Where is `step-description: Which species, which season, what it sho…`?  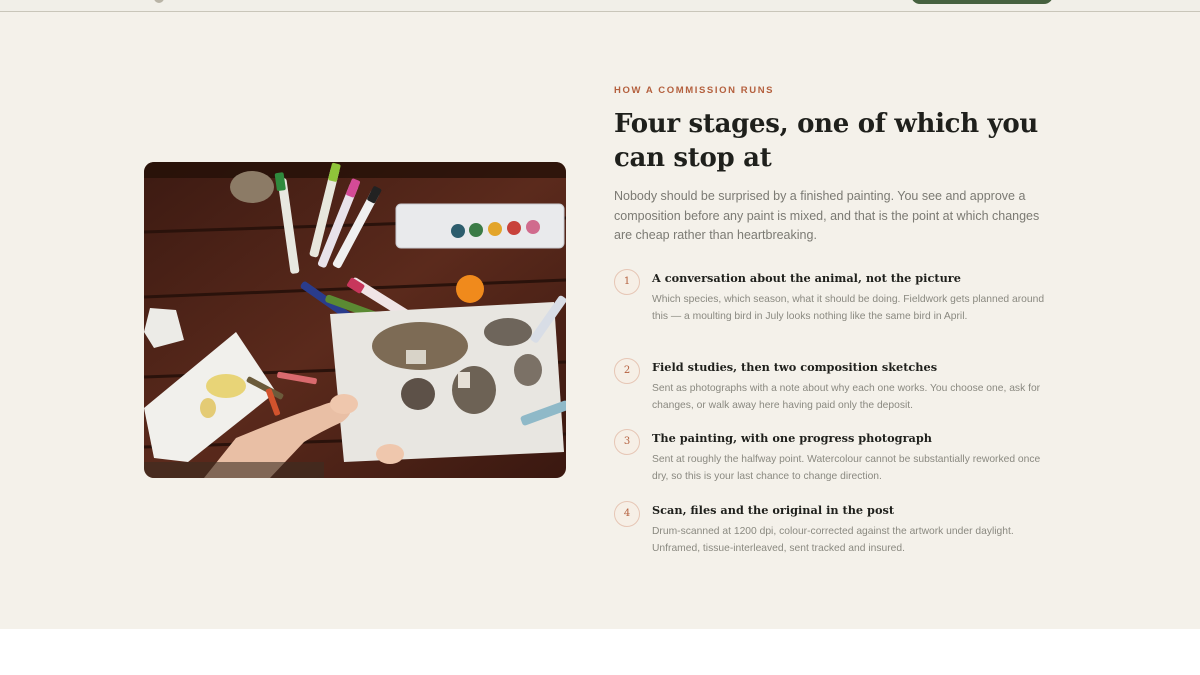
step-description: Which species, which season, what it sho… is located at coordinates (848, 308).